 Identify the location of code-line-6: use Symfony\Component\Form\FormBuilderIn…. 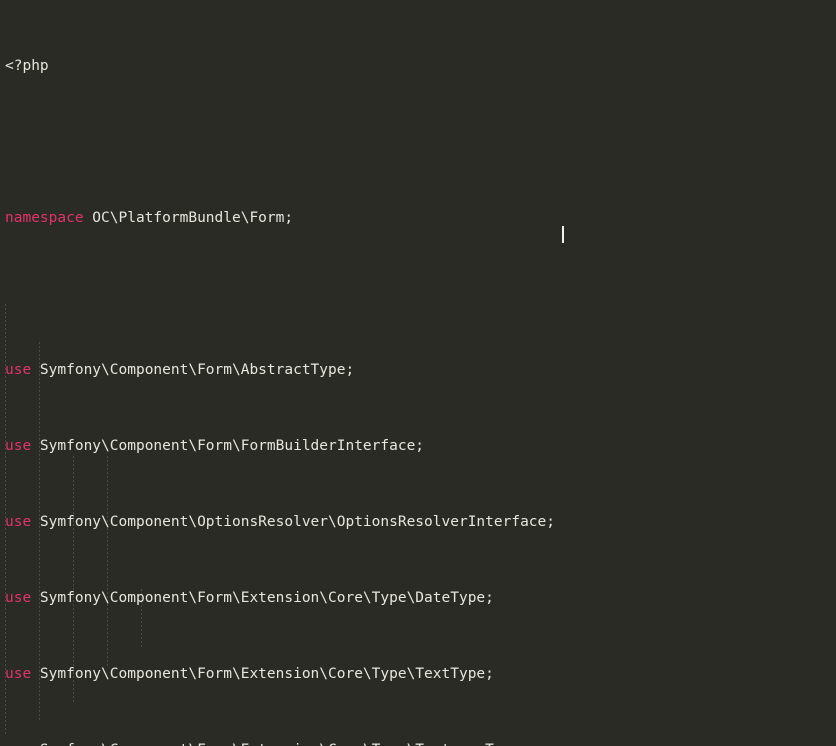
(215, 446).